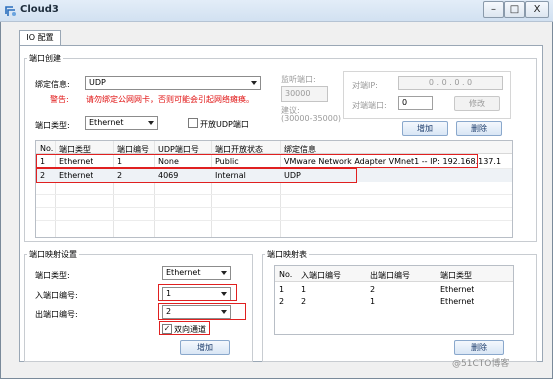 This screenshot has height=379, width=553. What do you see at coordinates (173, 83) in the screenshot?
I see `bind-info-select: UDP` at bounding box center [173, 83].